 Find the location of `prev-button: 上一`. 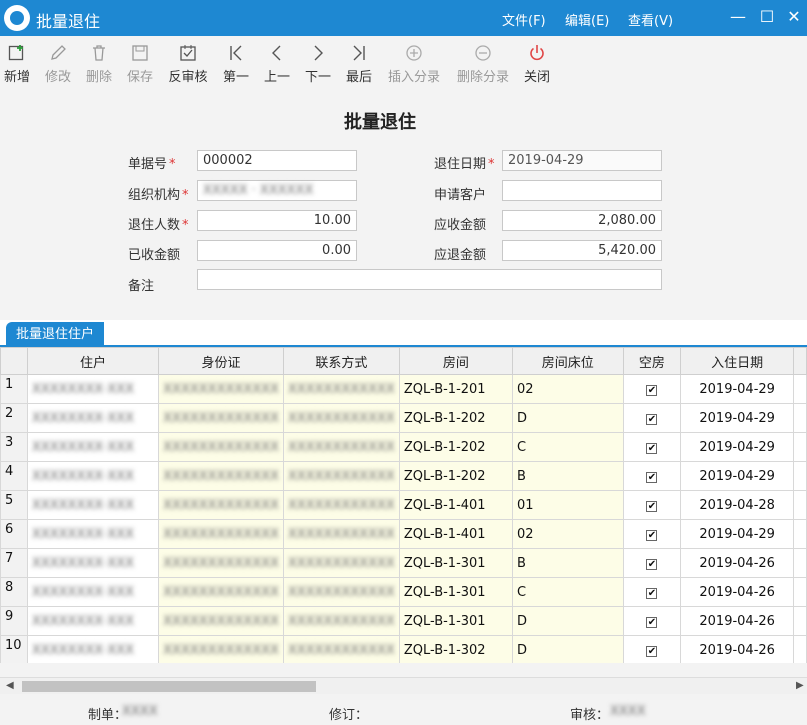

prev-button: 上一 is located at coordinates (277, 64).